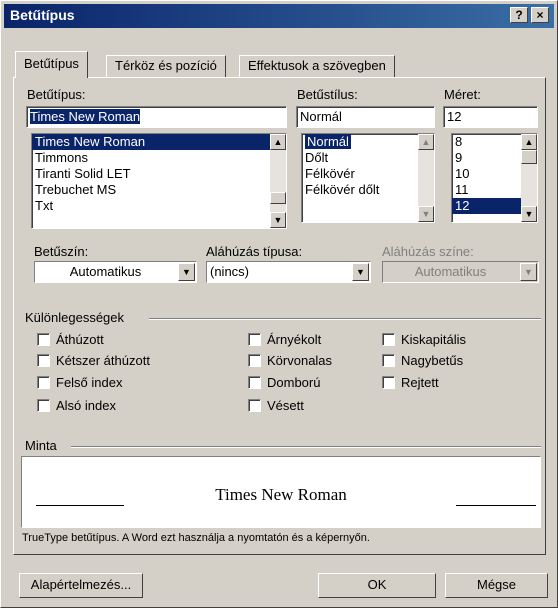 The image size is (558, 608). Describe the element at coordinates (86, 405) in the screenshot. I see `checkbox-label: Alsó index` at that location.